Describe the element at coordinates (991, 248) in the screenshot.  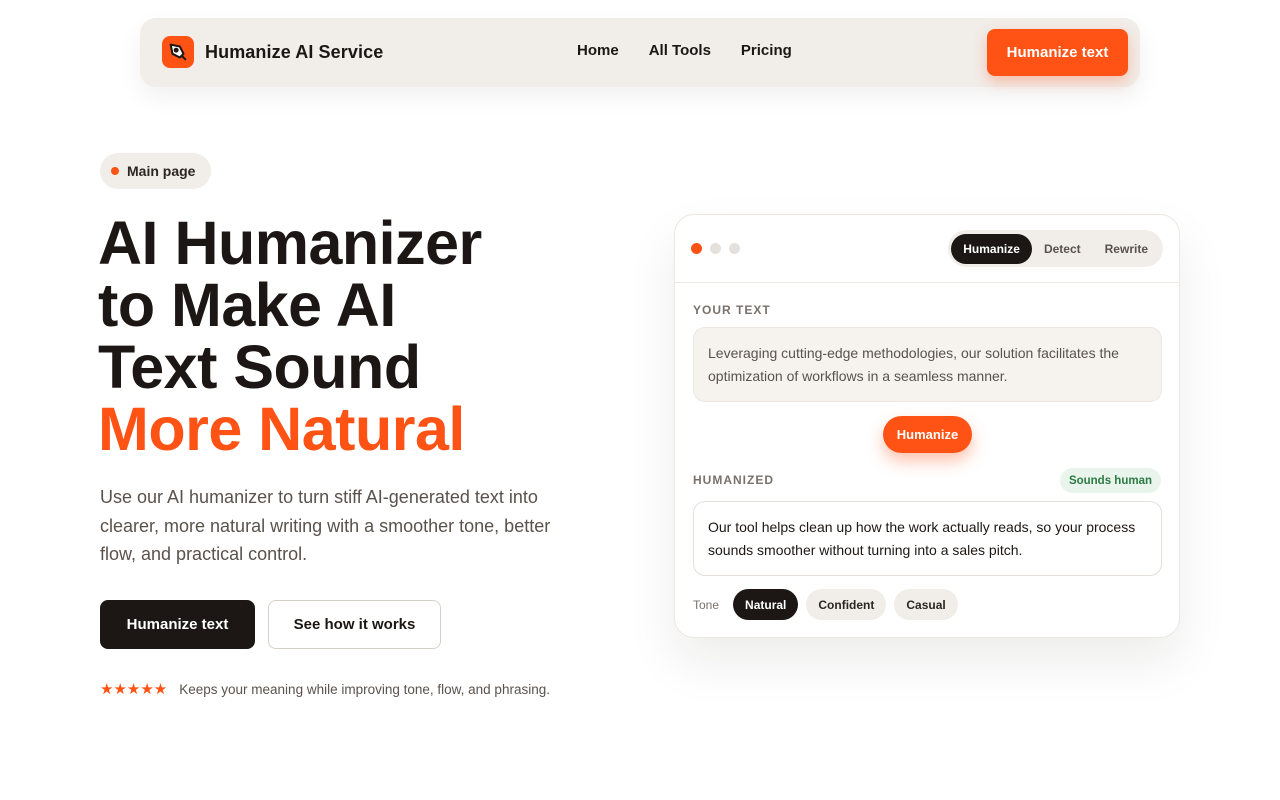
I see `tab-humanize: Humanize` at that location.